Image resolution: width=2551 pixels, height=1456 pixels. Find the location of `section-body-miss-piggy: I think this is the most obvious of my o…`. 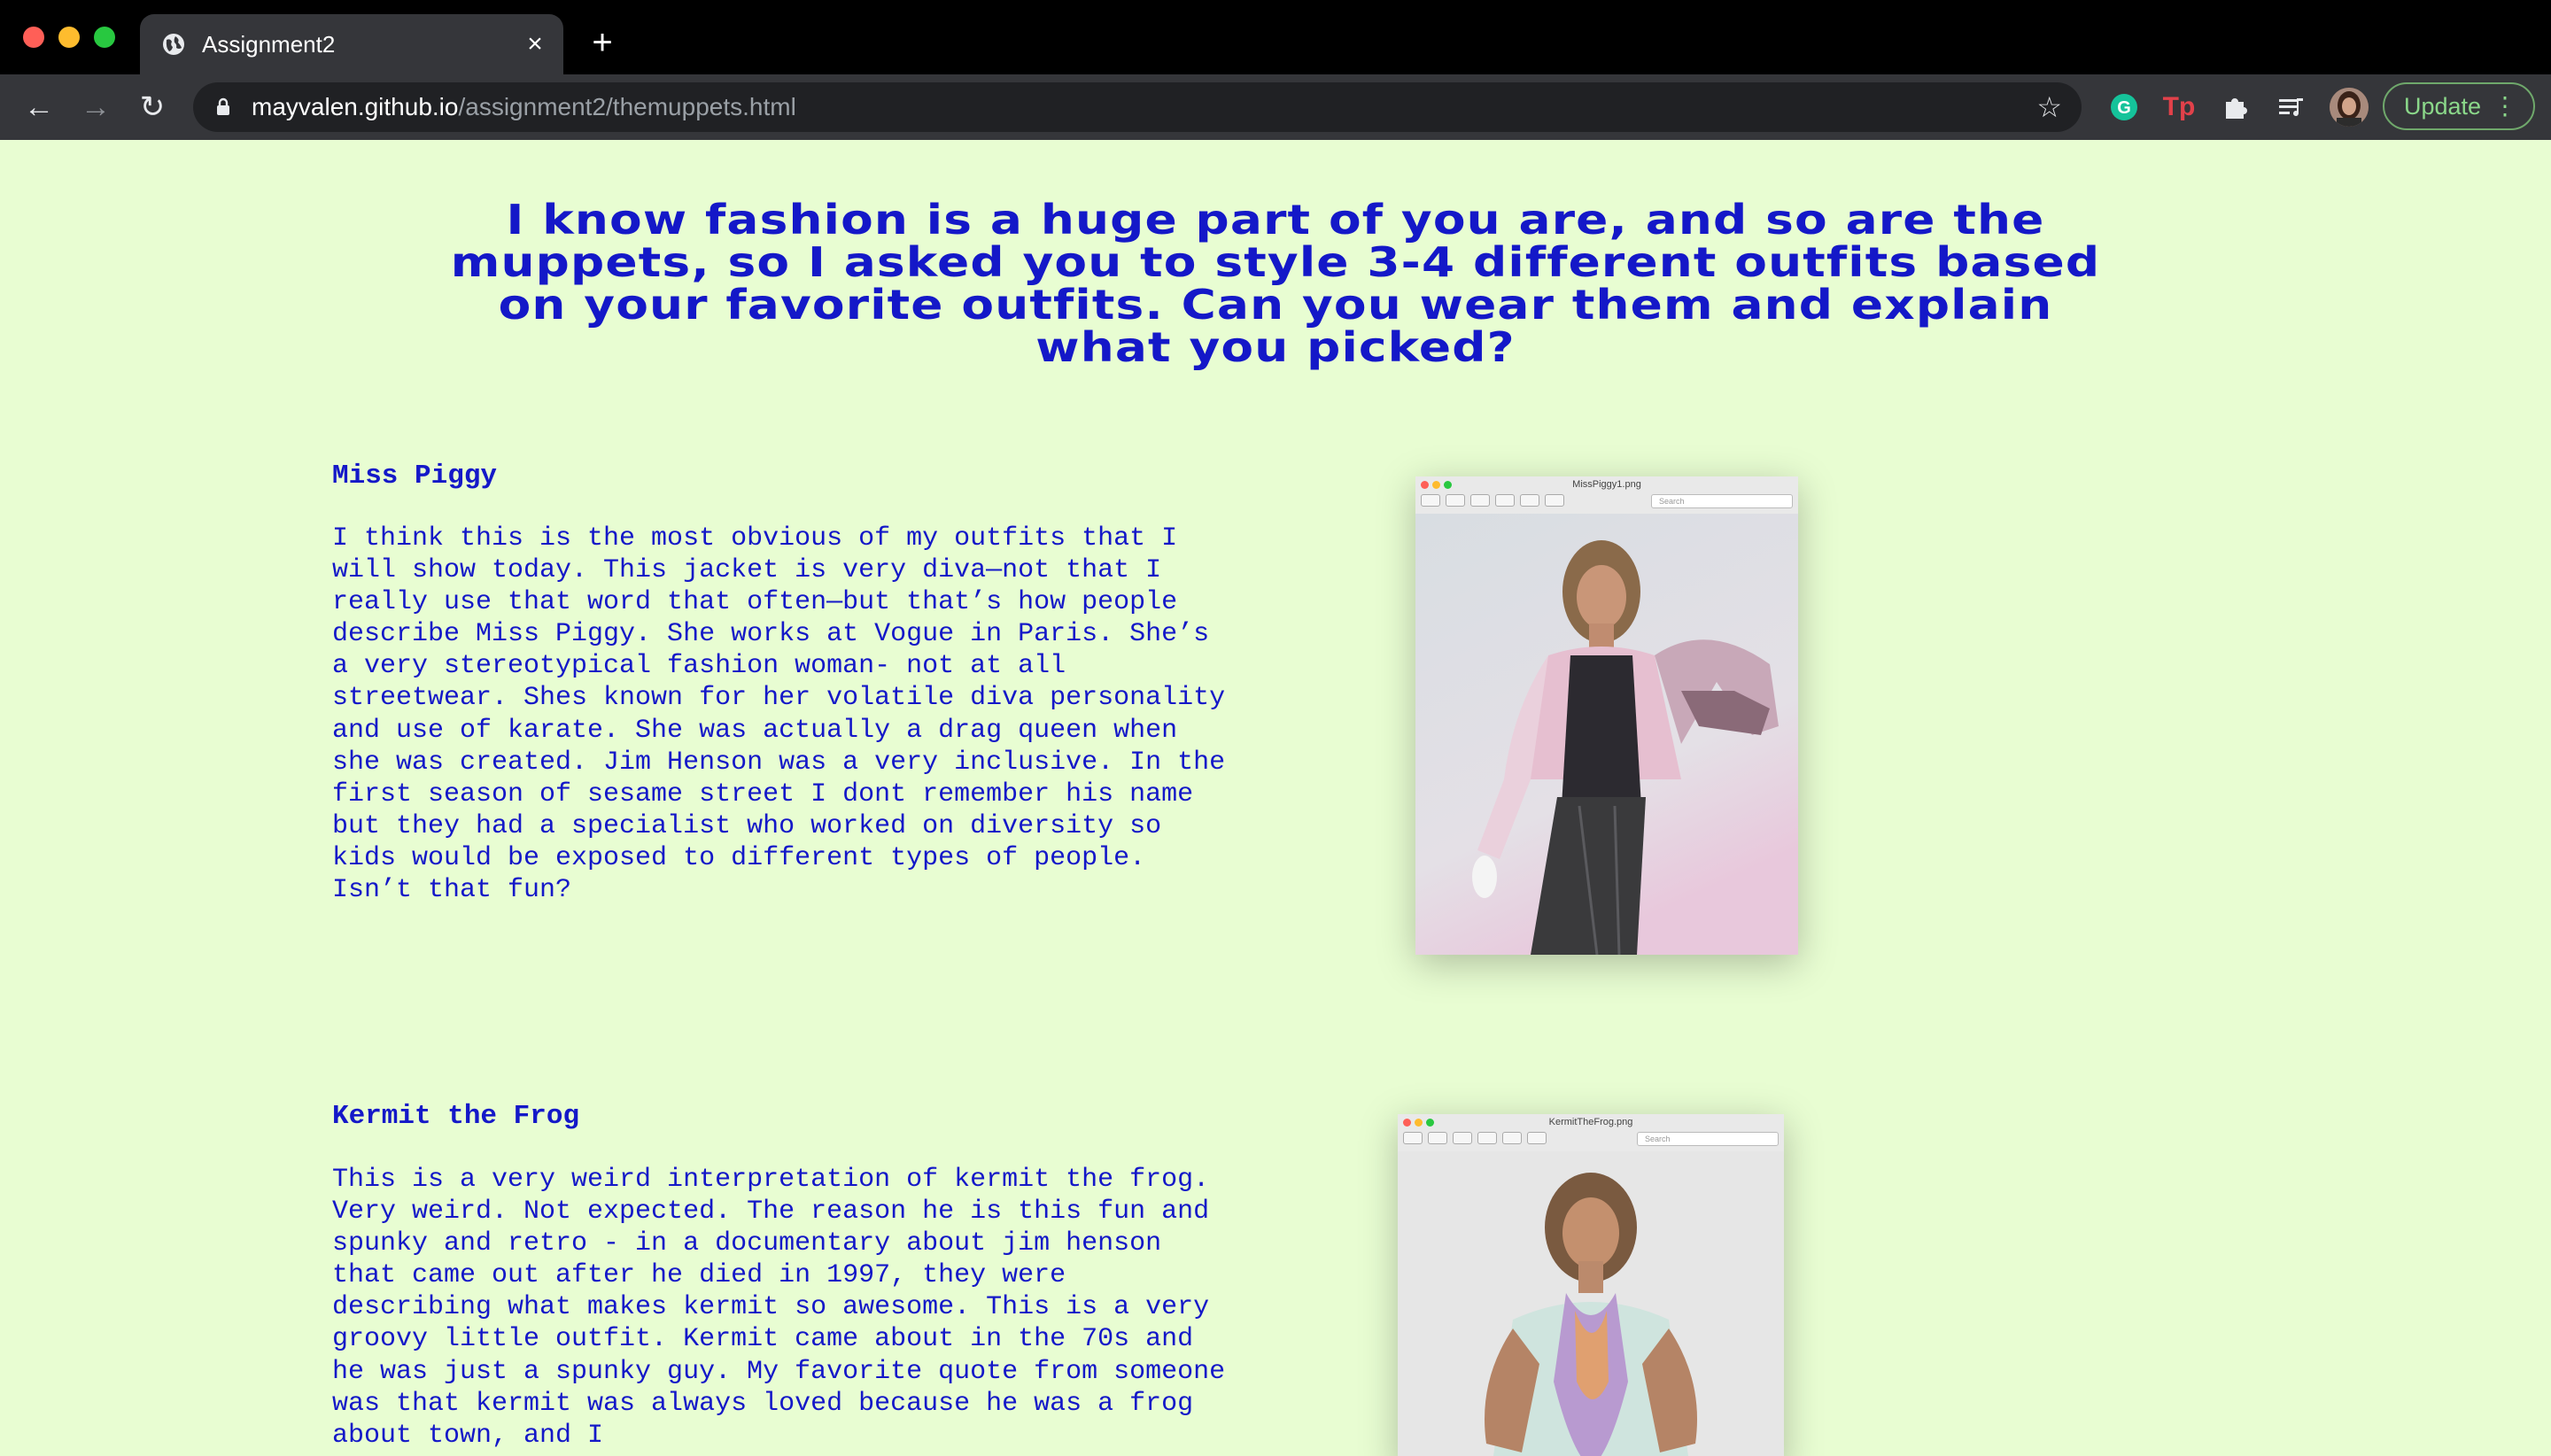

section-body-miss-piggy: I think this is the most obvious of my o… is located at coordinates (779, 714).